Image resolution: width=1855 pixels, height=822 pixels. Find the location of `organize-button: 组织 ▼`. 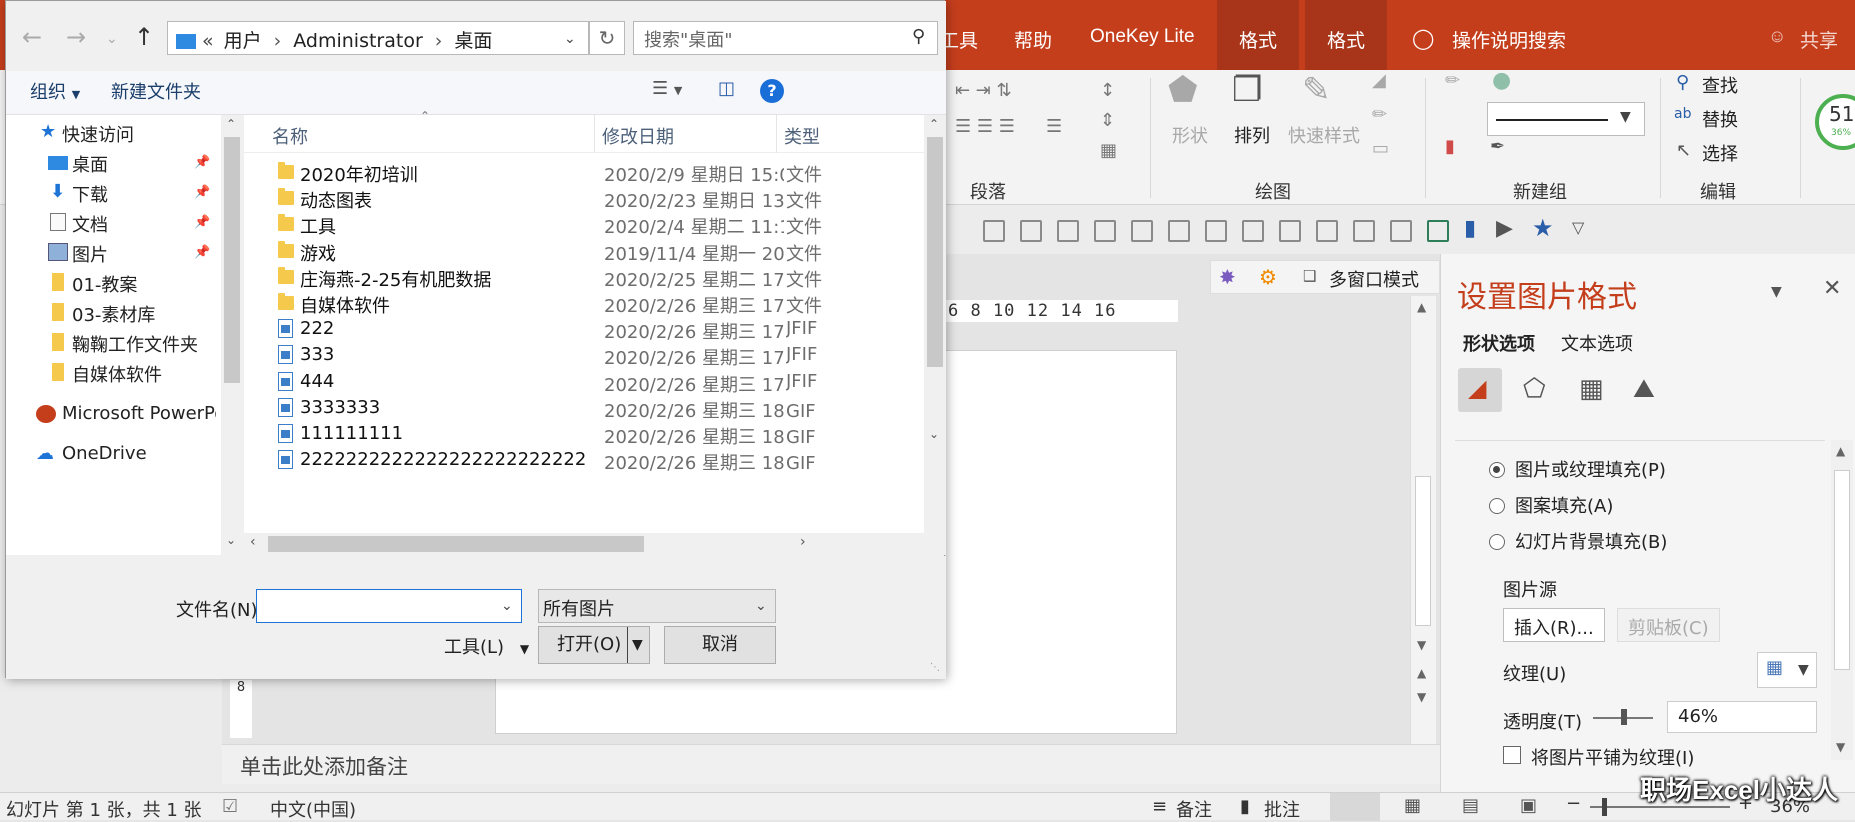

organize-button: 组织 ▼ is located at coordinates (55, 91).